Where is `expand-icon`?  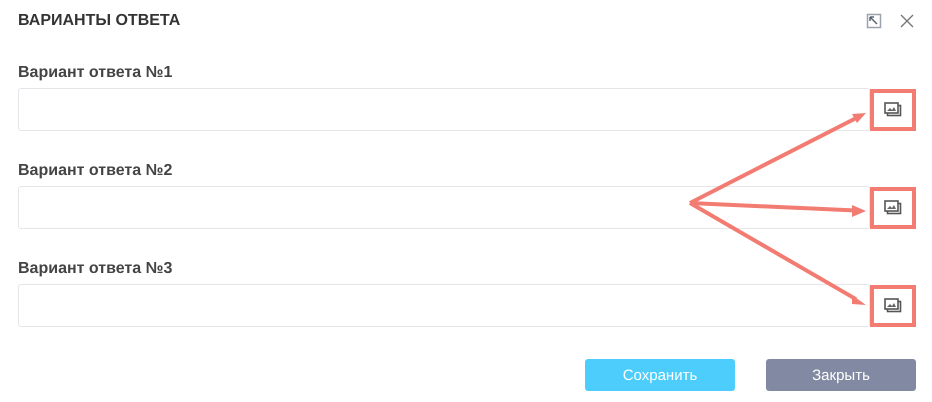 expand-icon is located at coordinates (874, 21).